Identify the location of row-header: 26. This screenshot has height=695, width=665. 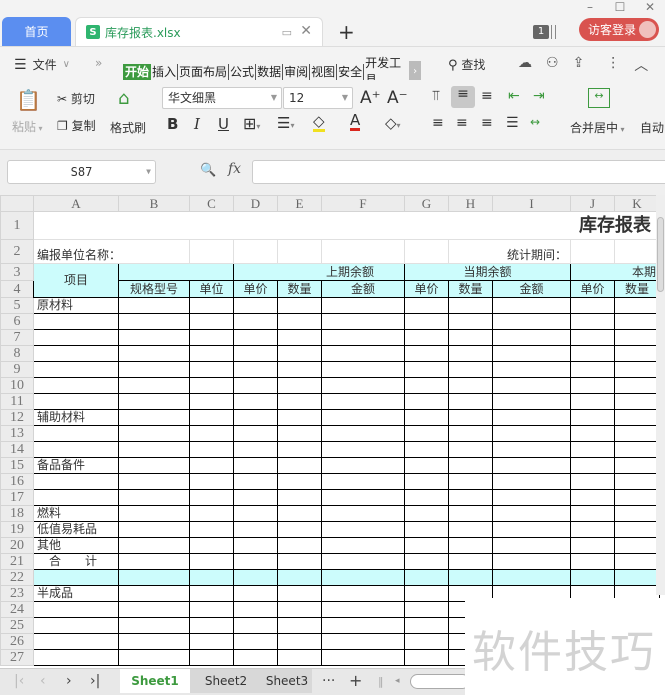
(17, 641).